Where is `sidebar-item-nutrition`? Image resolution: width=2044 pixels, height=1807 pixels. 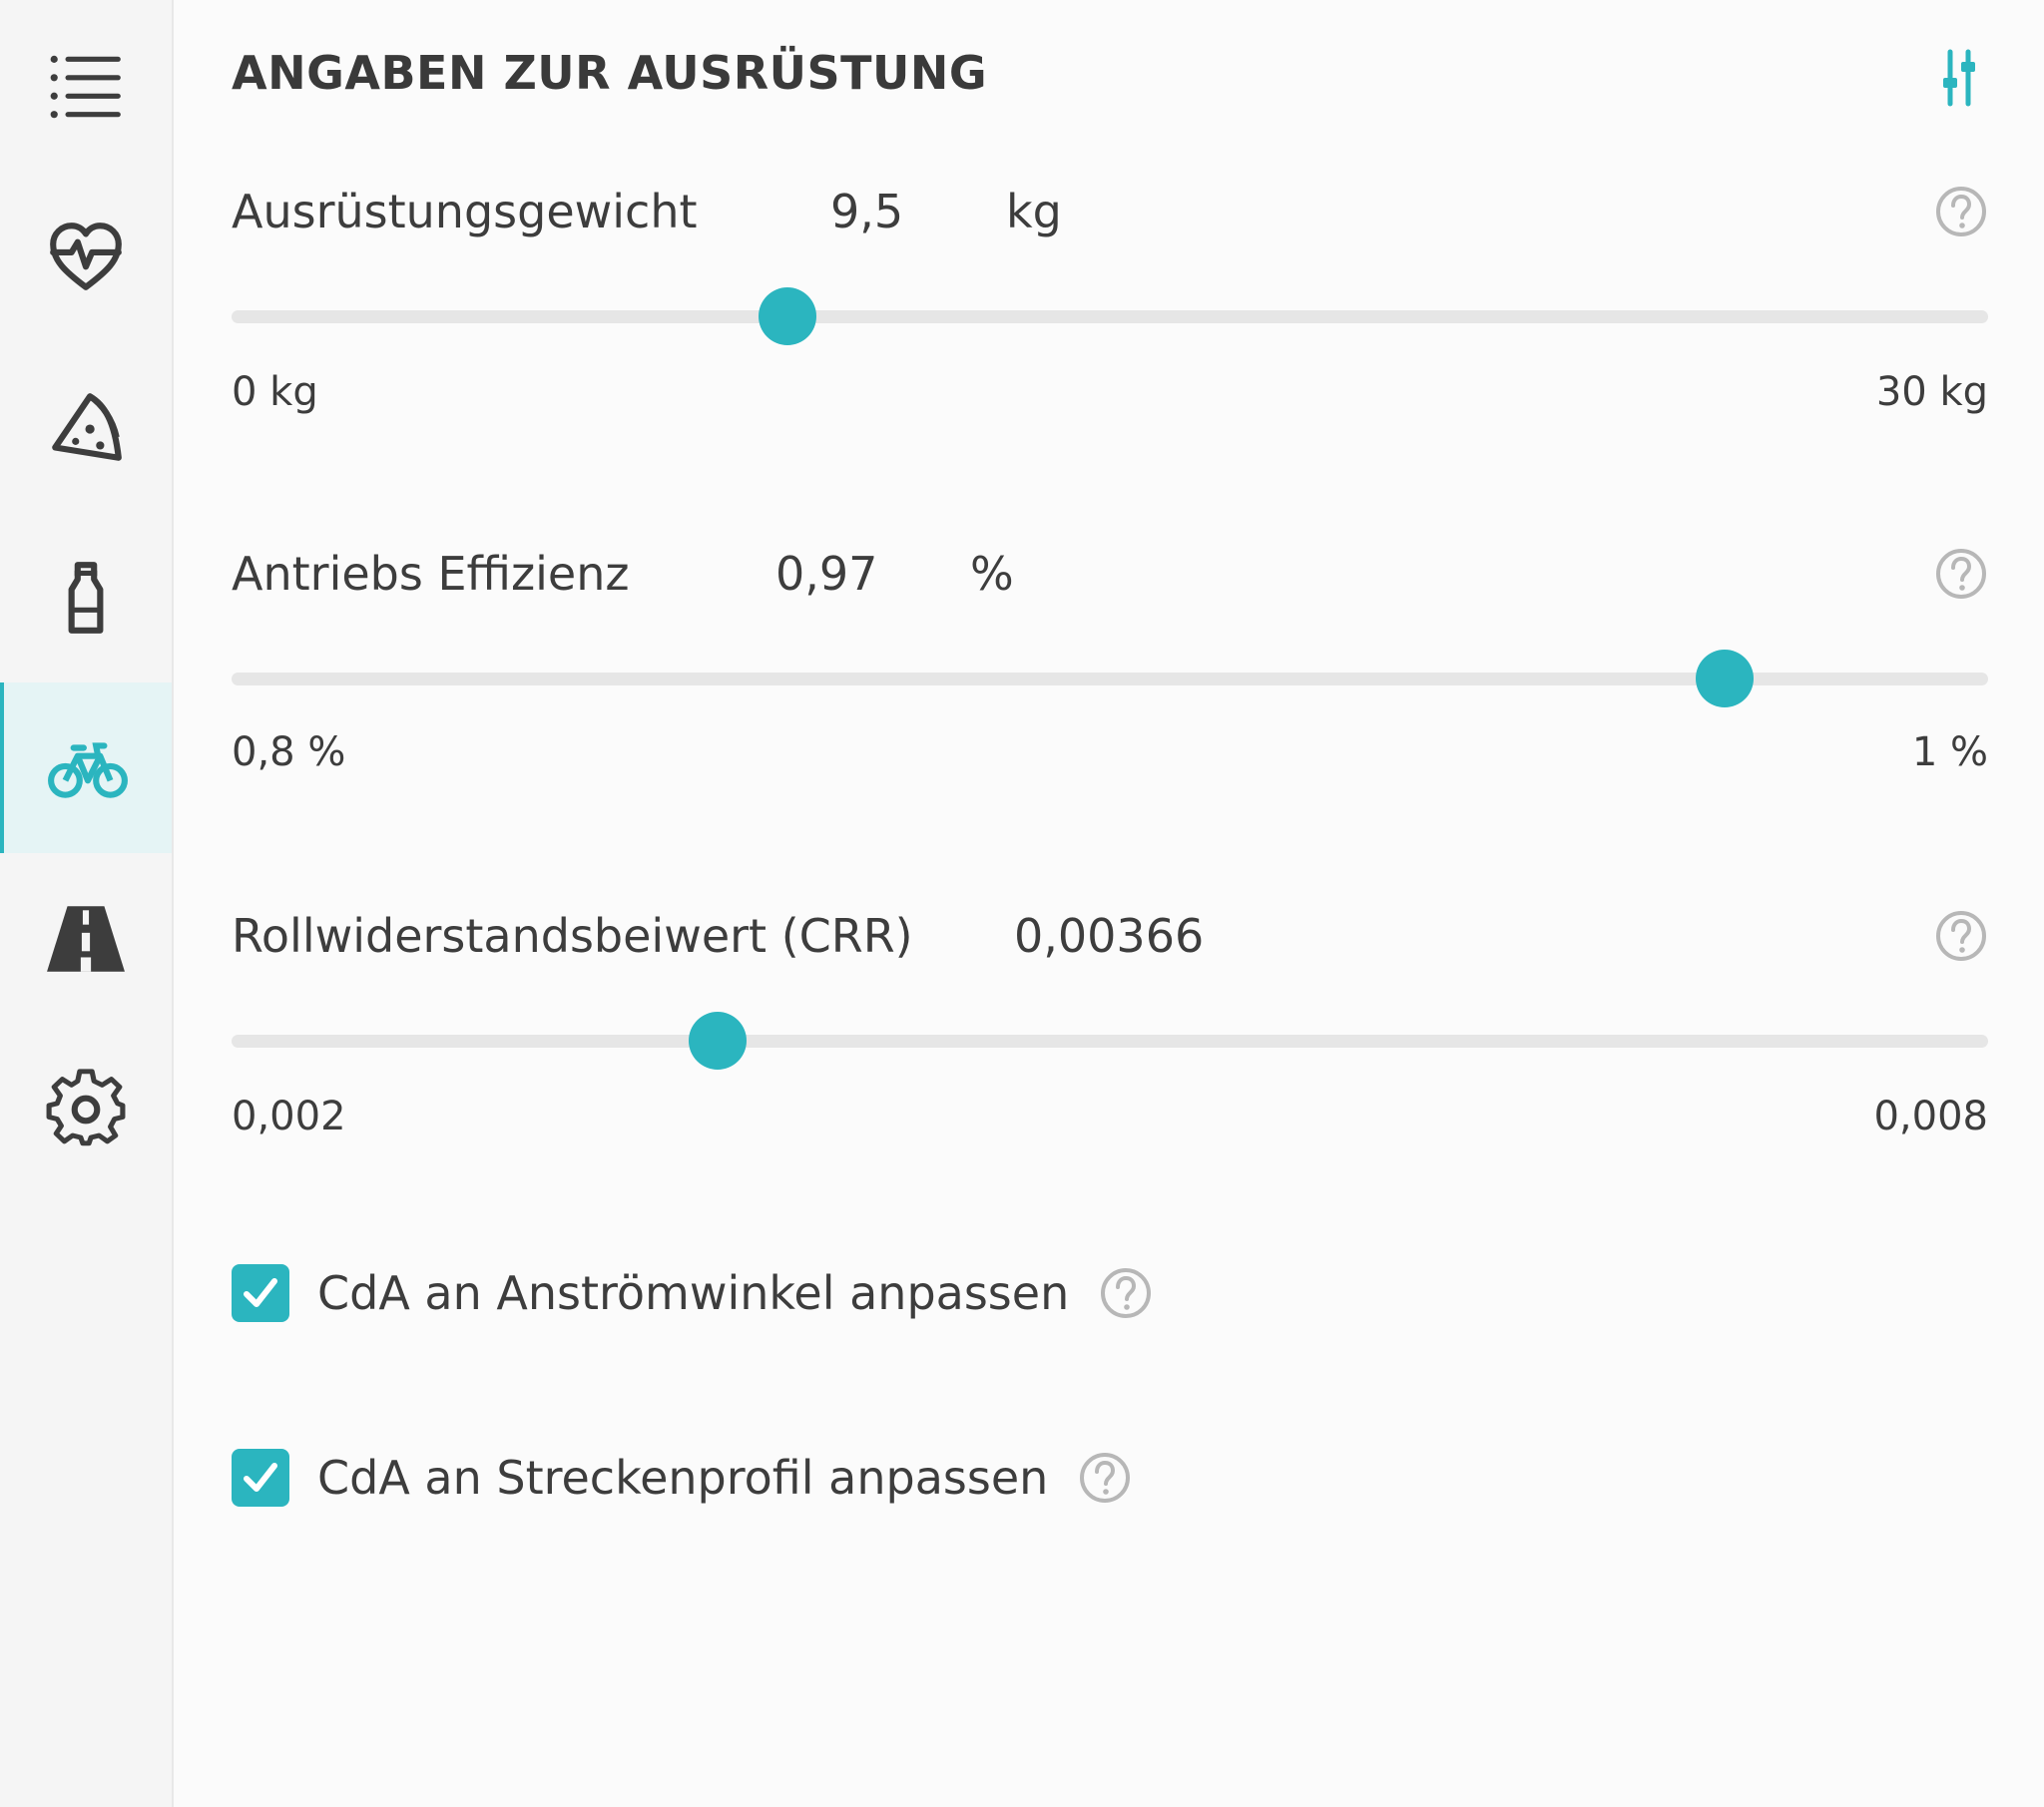
sidebar-item-nutrition is located at coordinates (86, 426).